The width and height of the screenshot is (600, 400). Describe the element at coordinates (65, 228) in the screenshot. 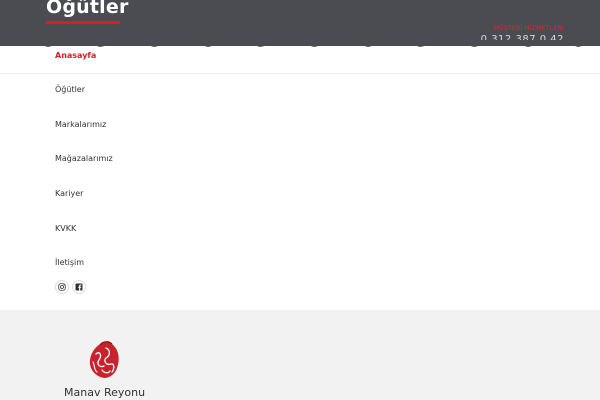

I see `nav-item-kvkk: KVKK` at that location.